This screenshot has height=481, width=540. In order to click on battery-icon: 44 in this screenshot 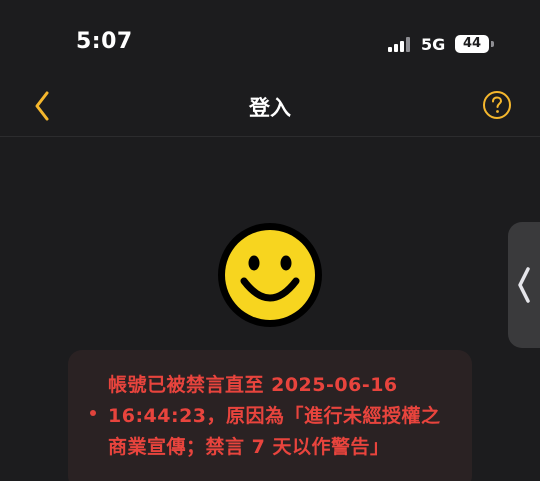, I will do `click(472, 44)`.